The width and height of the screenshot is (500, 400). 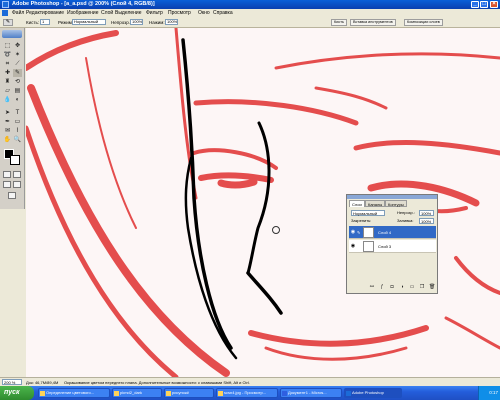 What do you see at coordinates (17, 46) in the screenshot?
I see `move-tool-icon: ✥` at bounding box center [17, 46].